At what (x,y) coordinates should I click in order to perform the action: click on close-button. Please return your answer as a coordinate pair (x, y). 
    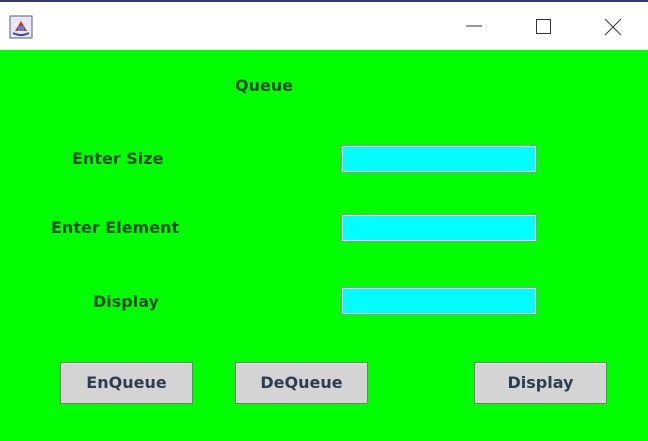
    Looking at the image, I should click on (613, 26).